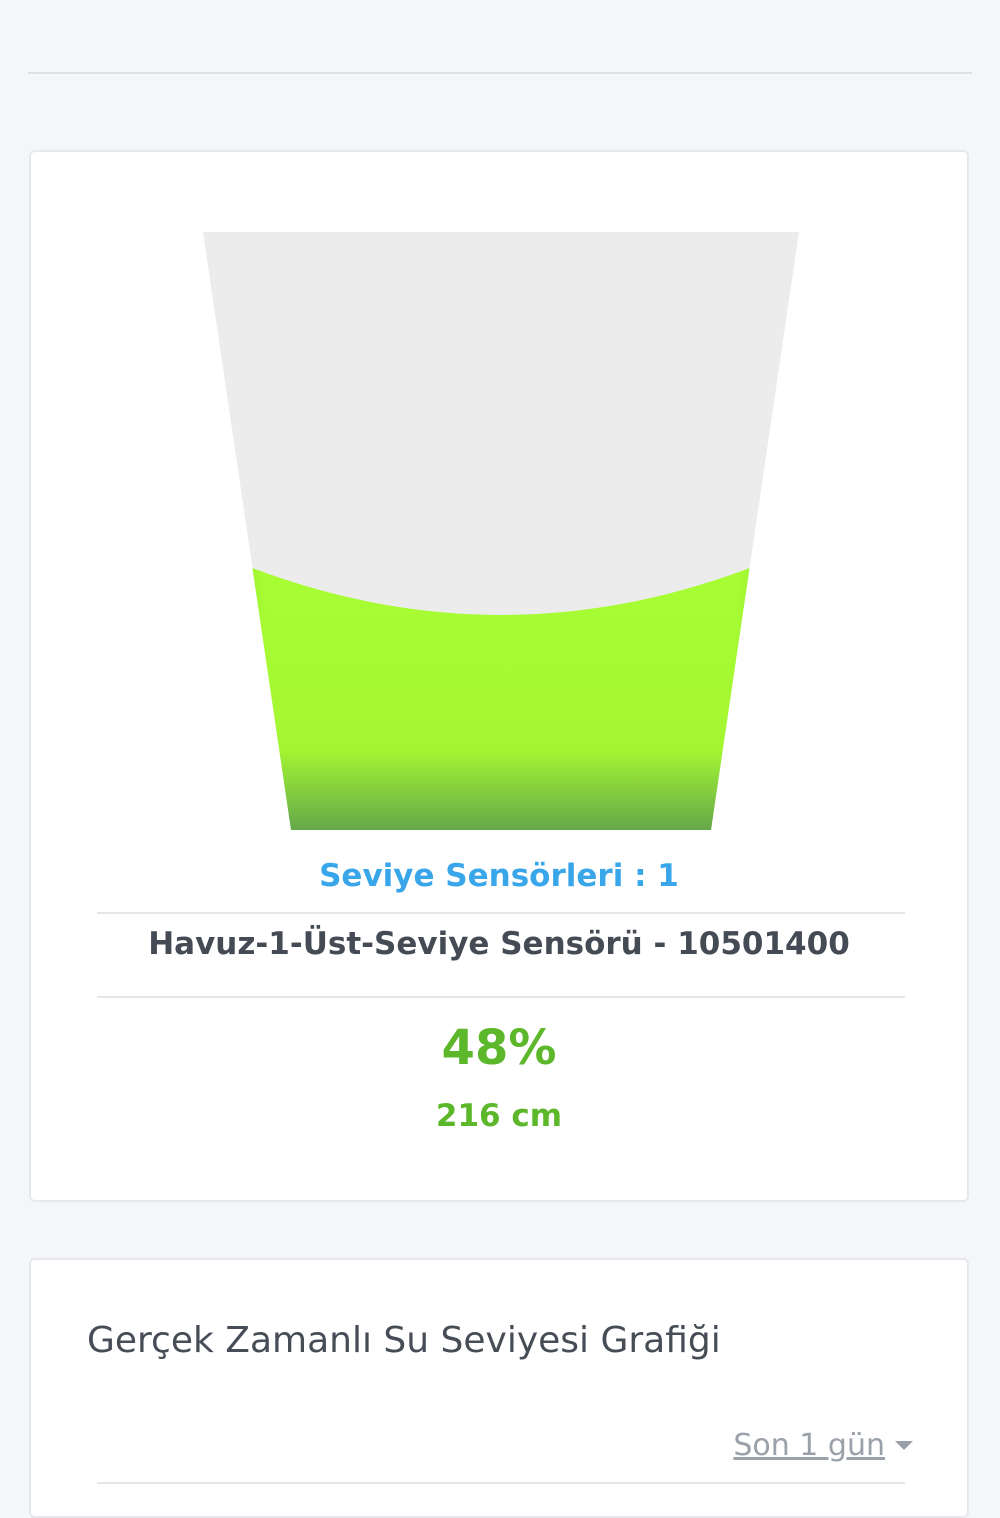  I want to click on time-range-dropdown: Son 1 gün, so click(823, 1445).